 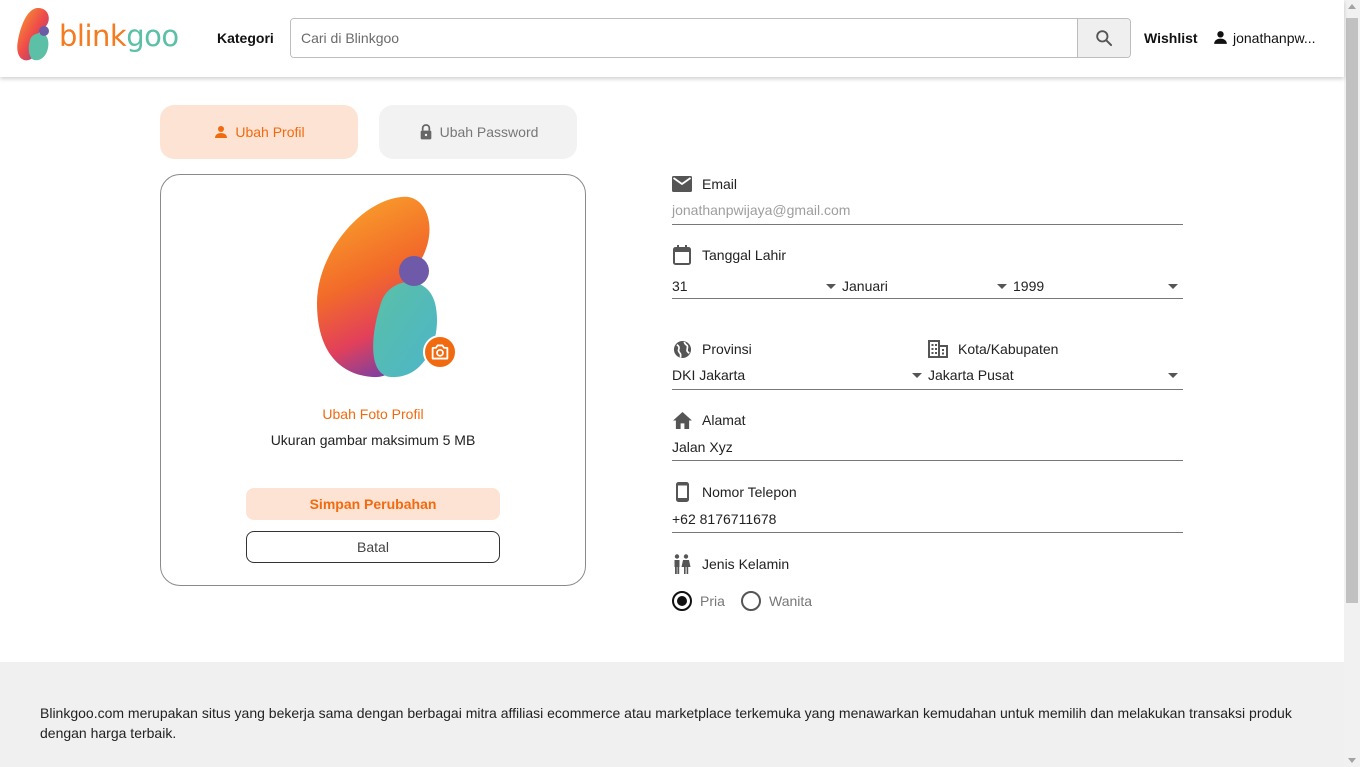 What do you see at coordinates (33, 34) in the screenshot?
I see `logo-mark-icon` at bounding box center [33, 34].